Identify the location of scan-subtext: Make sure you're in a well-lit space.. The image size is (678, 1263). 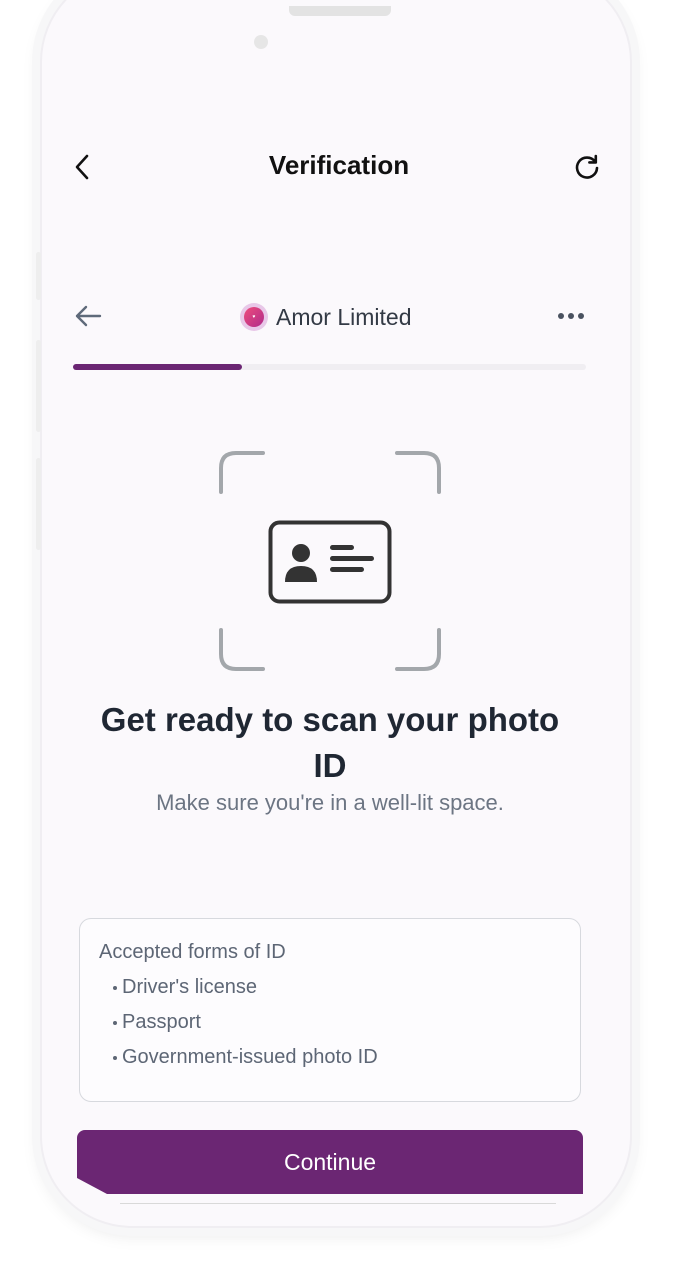
(330, 802).